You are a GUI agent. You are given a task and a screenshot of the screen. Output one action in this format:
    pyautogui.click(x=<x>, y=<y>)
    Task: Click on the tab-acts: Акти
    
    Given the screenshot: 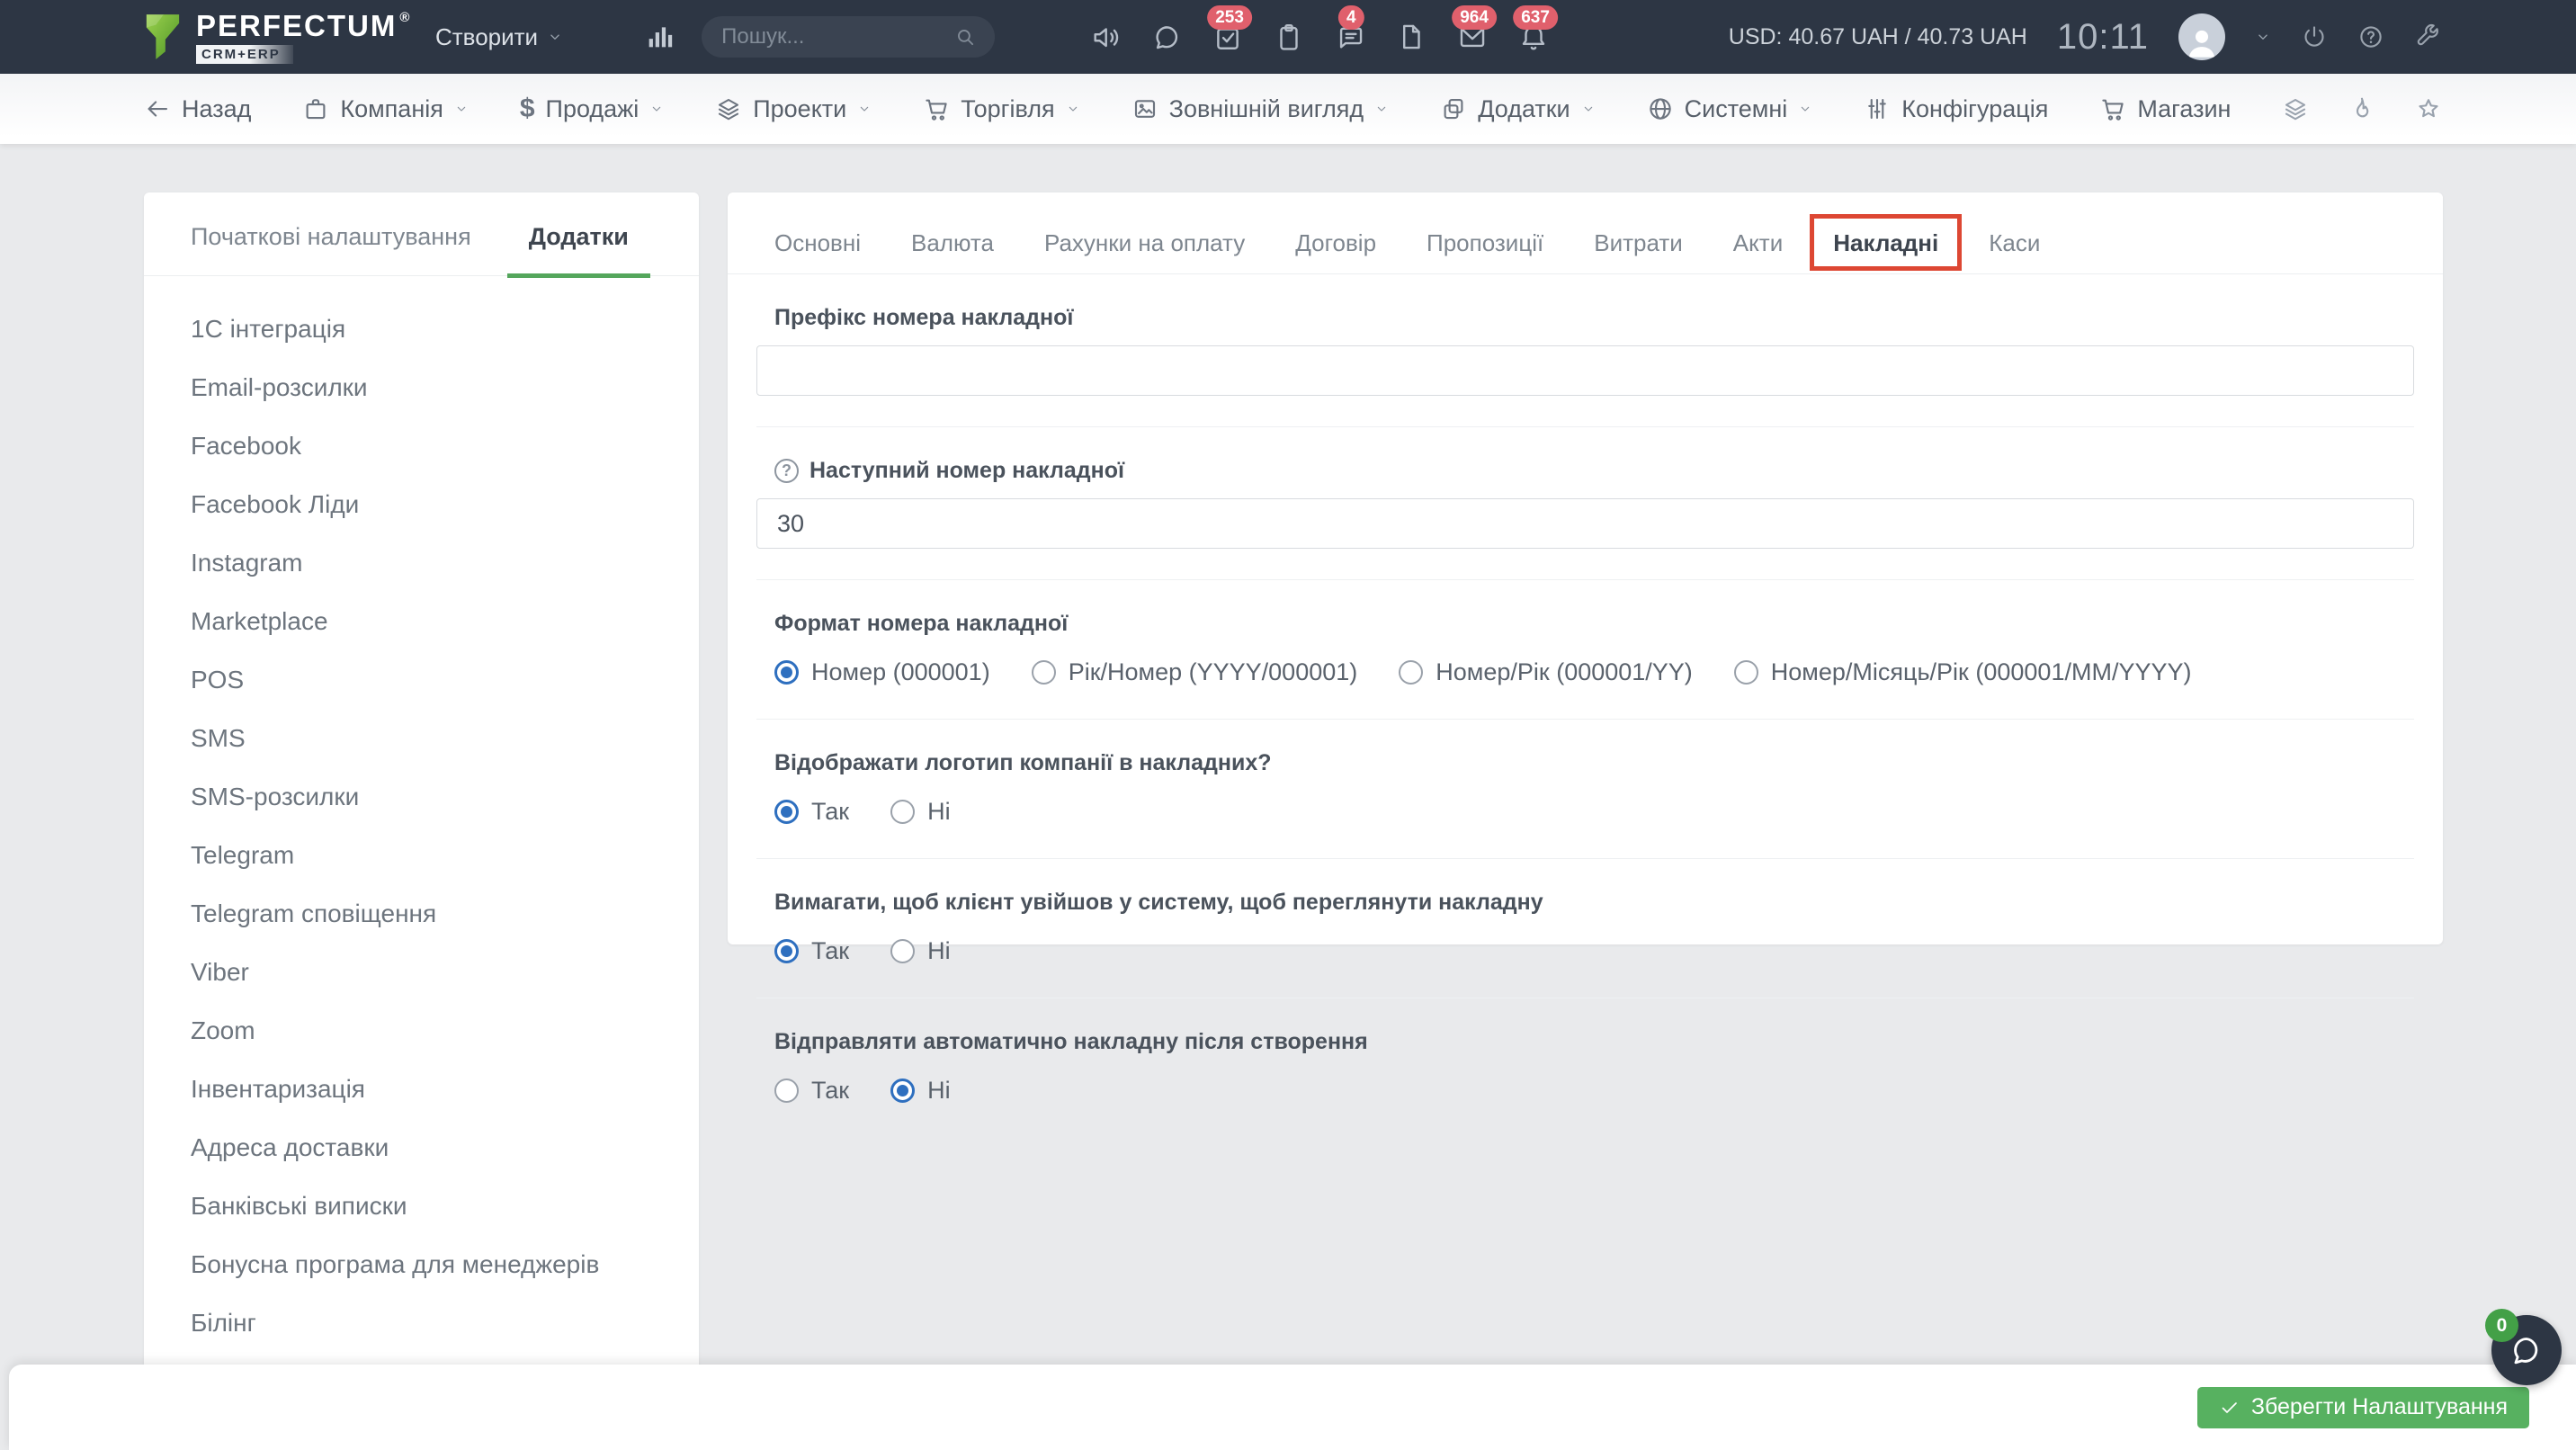 What is the action you would take?
    pyautogui.click(x=1758, y=243)
    